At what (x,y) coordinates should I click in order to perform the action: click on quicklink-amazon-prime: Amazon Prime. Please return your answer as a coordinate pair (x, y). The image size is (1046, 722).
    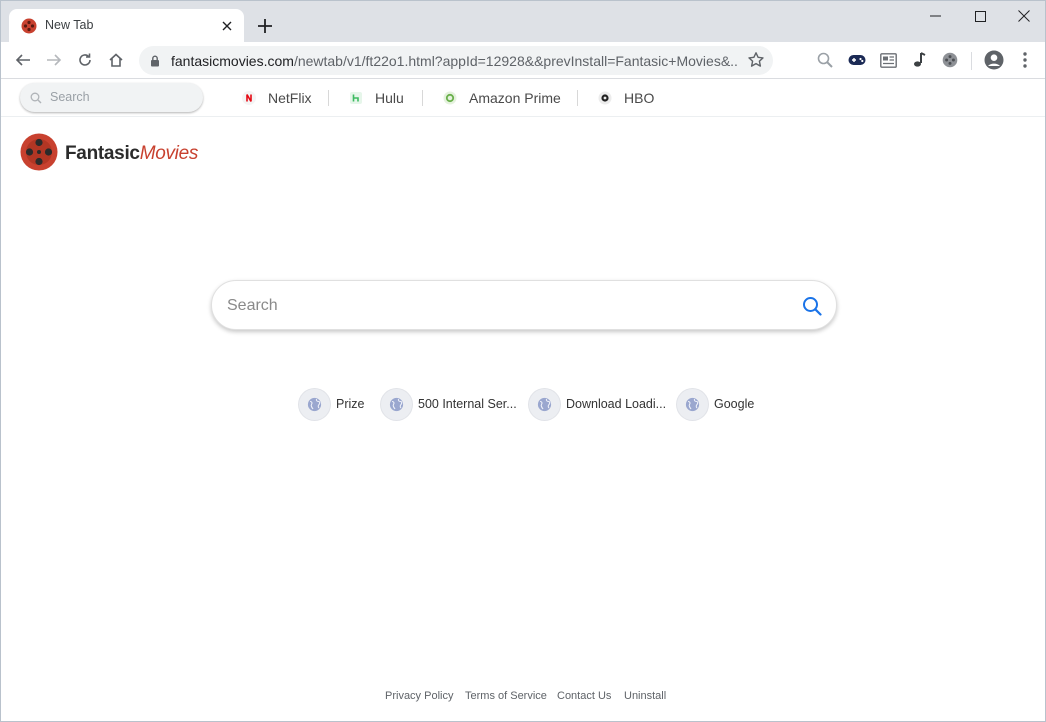
    Looking at the image, I should click on (502, 98).